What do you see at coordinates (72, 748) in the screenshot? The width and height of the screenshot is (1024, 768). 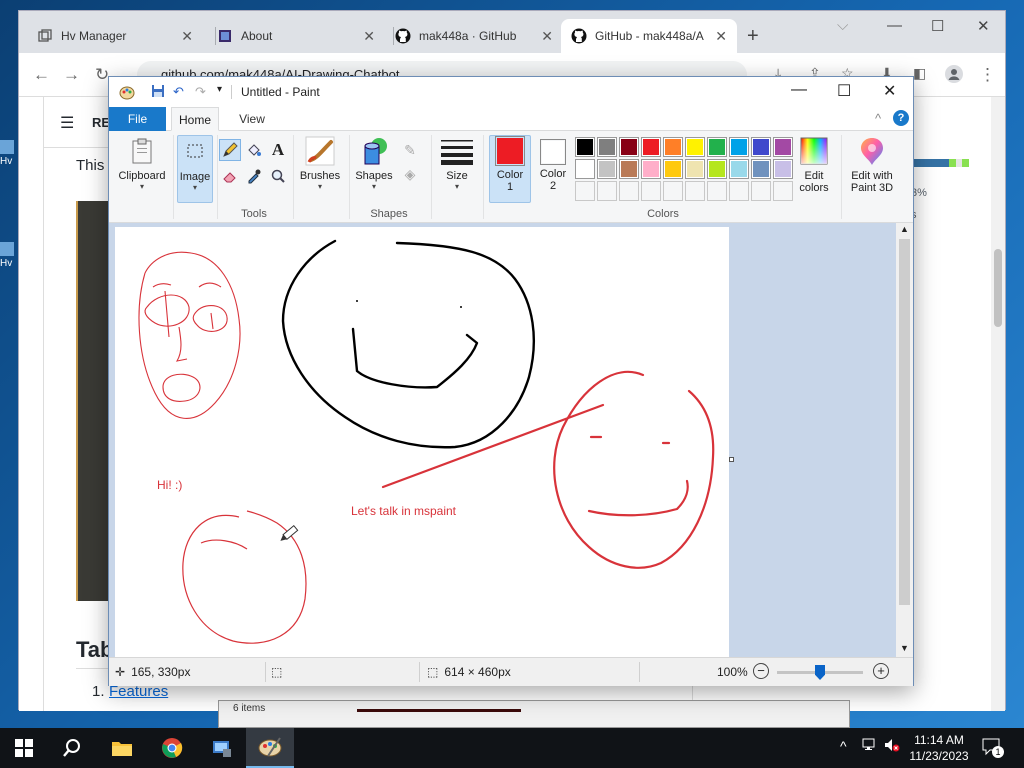 I see `search-button` at bounding box center [72, 748].